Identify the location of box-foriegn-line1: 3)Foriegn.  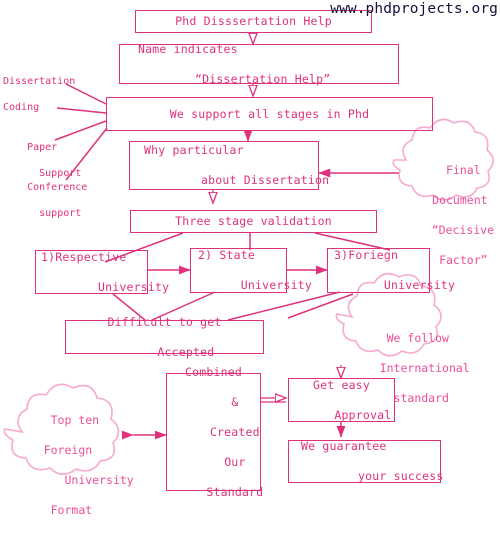
(366, 255).